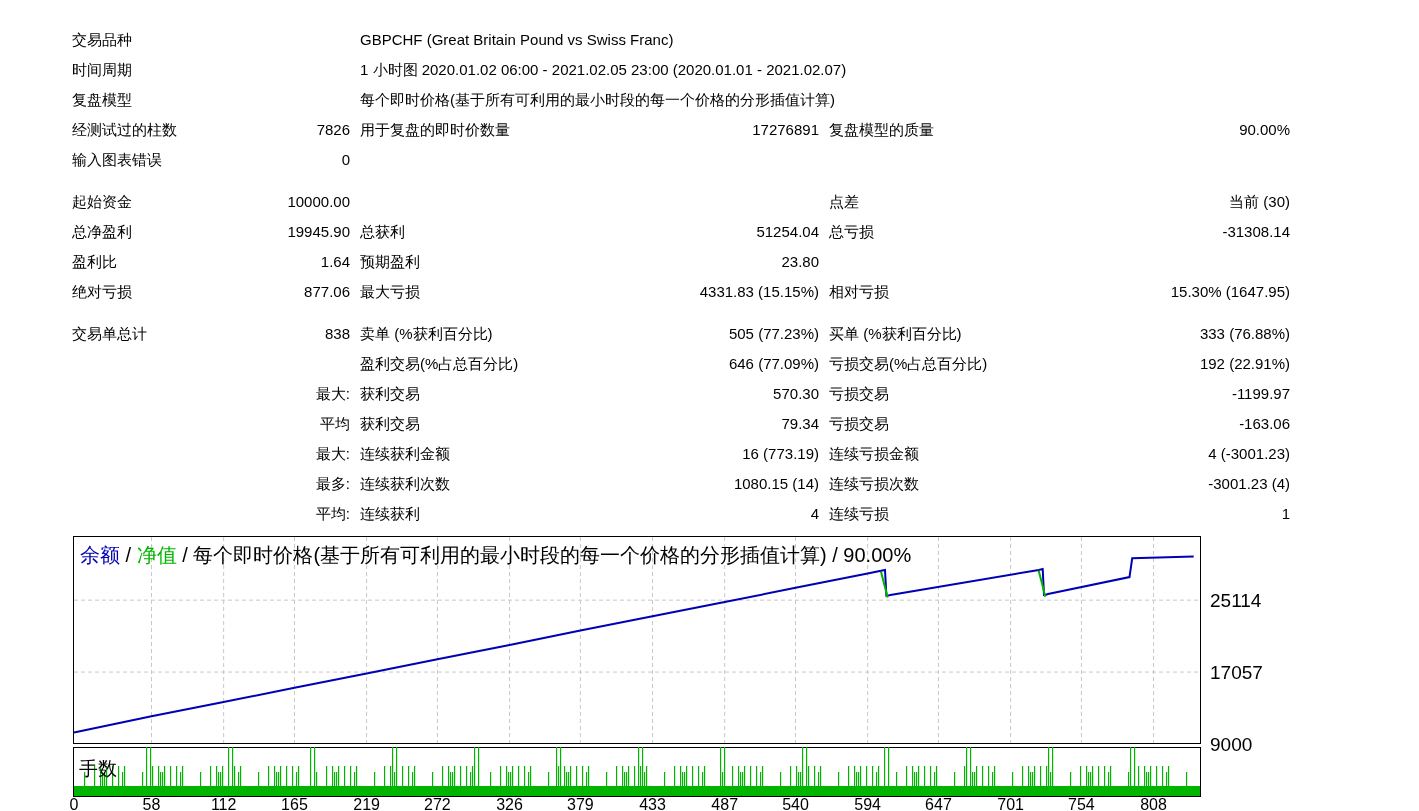  Describe the element at coordinates (405, 453) in the screenshot. I see `field-label: 连续获利金额` at that location.